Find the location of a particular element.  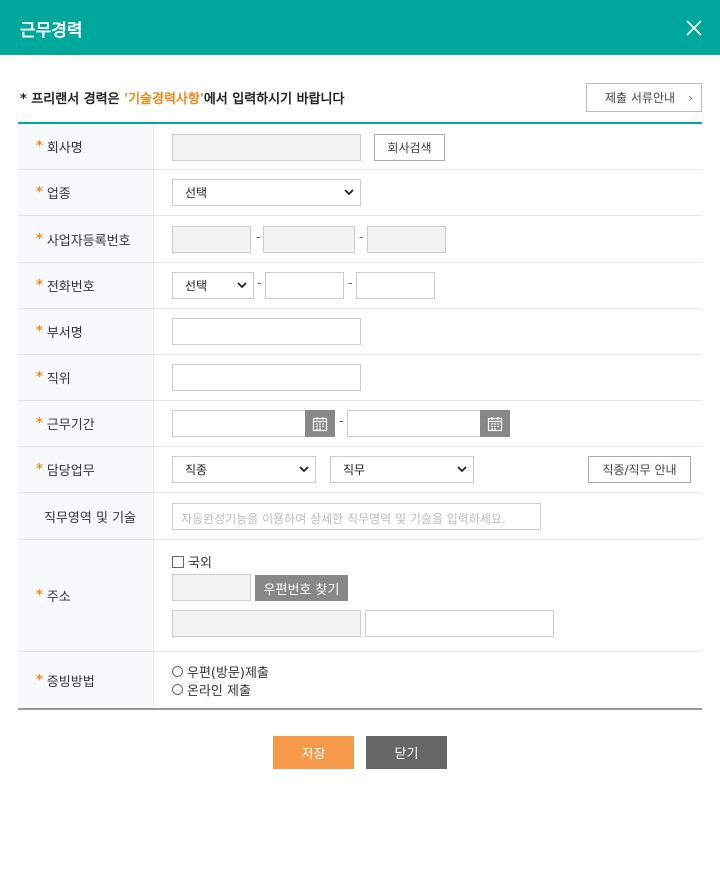

job-value: 직무 is located at coordinates (354, 470).